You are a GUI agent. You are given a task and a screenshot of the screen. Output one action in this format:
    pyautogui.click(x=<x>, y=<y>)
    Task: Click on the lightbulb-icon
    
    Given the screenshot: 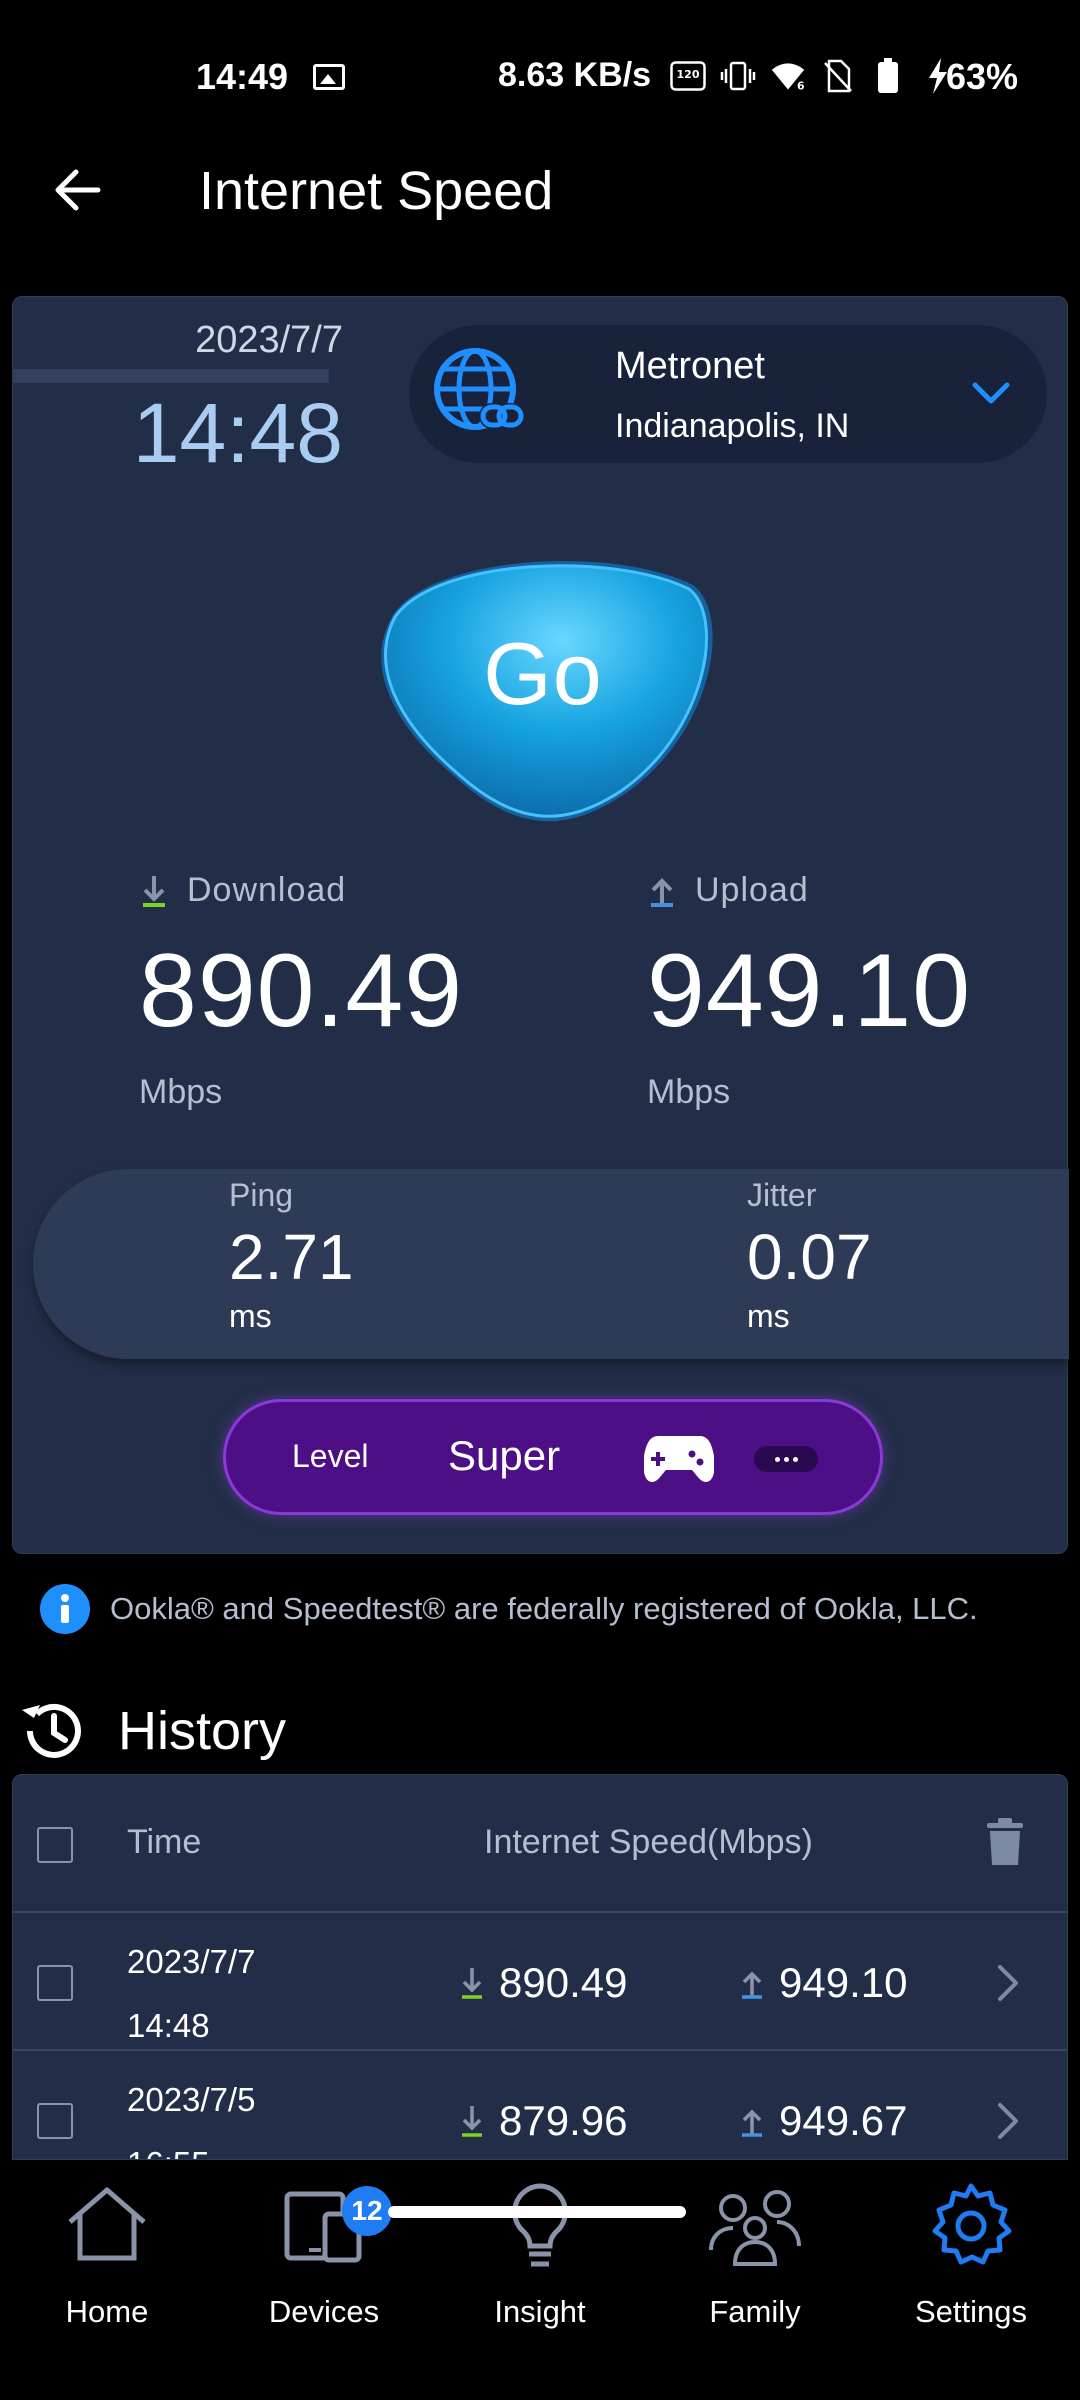 What is the action you would take?
    pyautogui.click(x=540, y=2225)
    